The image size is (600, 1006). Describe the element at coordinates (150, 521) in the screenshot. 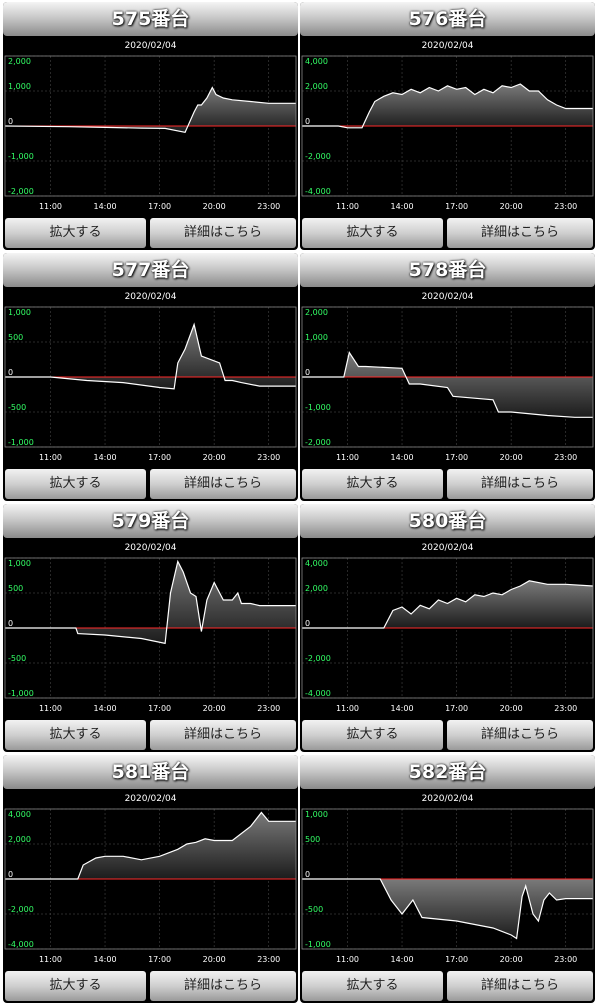

I see `machine-title: 579番台` at that location.